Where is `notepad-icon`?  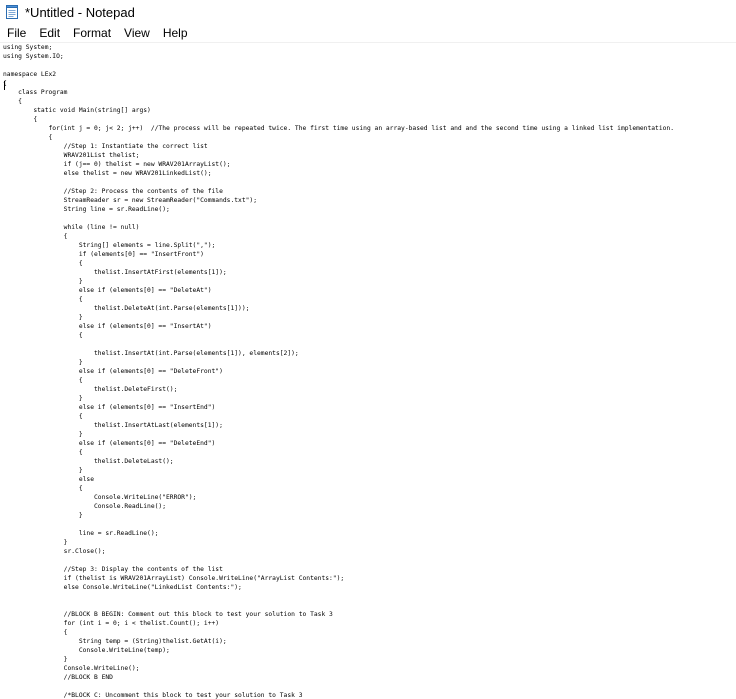 notepad-icon is located at coordinates (12, 12).